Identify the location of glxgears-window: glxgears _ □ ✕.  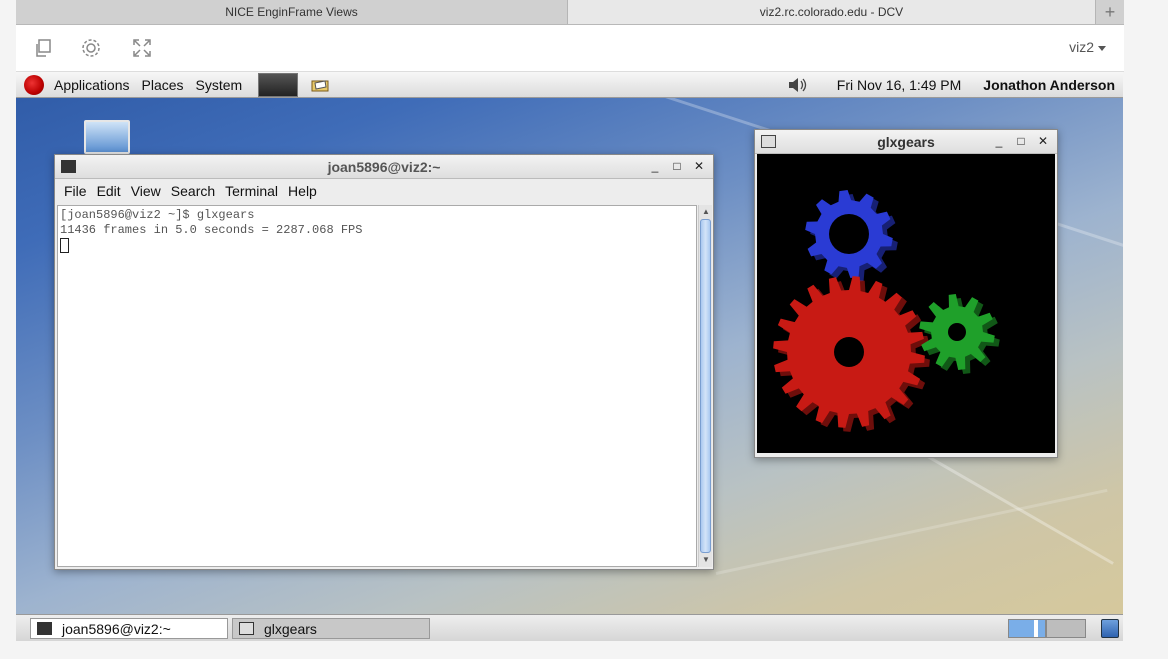
(906, 293).